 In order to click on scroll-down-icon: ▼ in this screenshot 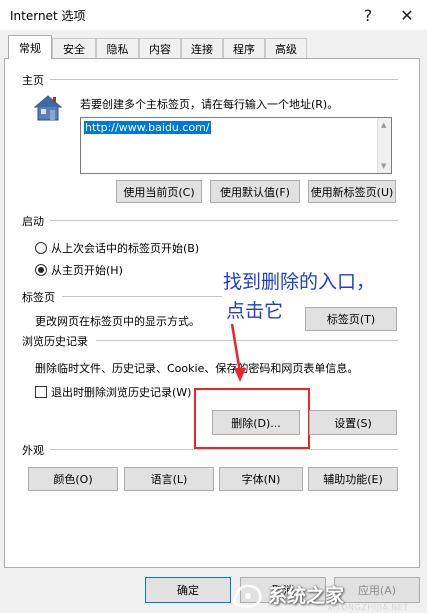, I will do `click(383, 166)`.